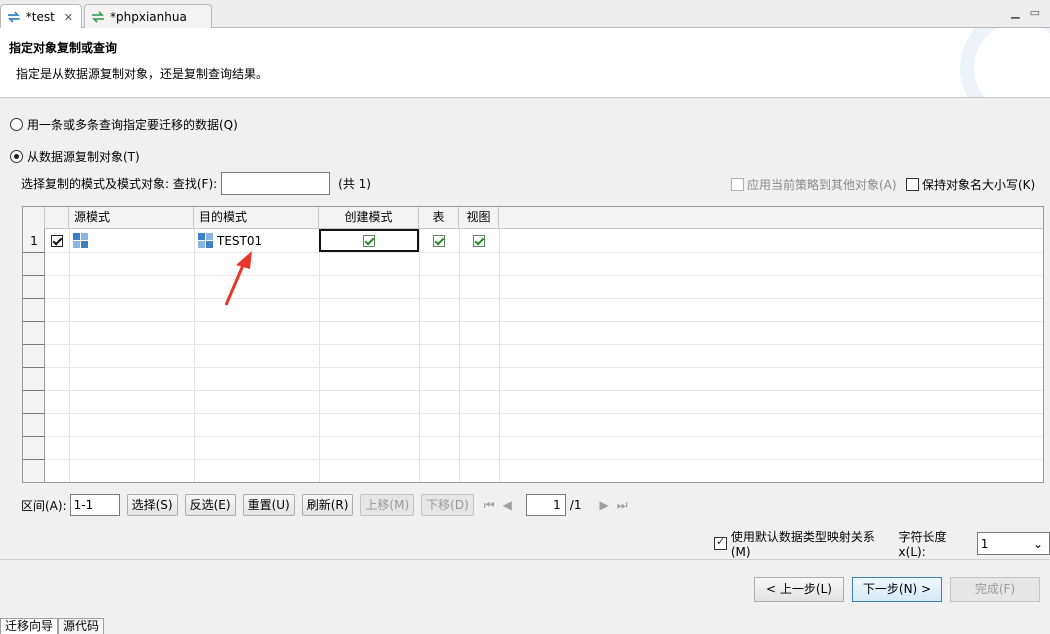  What do you see at coordinates (16, 124) in the screenshot?
I see `query-radio` at bounding box center [16, 124].